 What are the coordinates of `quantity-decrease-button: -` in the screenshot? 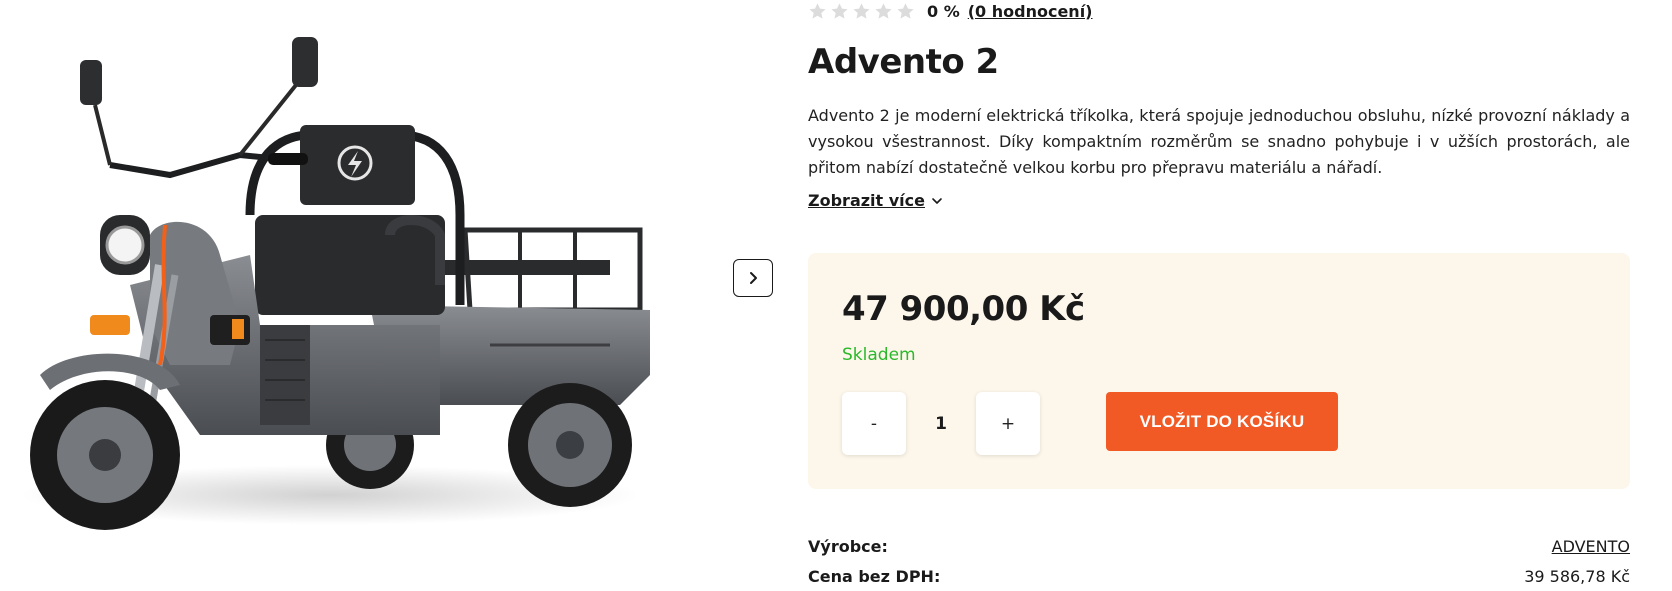 It's located at (874, 423).